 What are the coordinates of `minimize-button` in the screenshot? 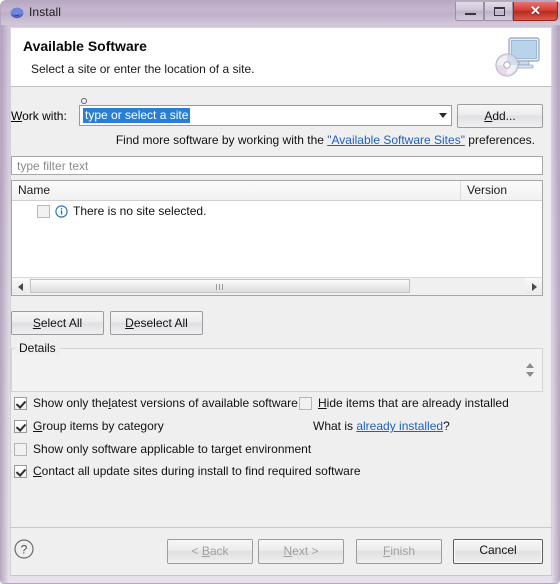 It's located at (469, 11).